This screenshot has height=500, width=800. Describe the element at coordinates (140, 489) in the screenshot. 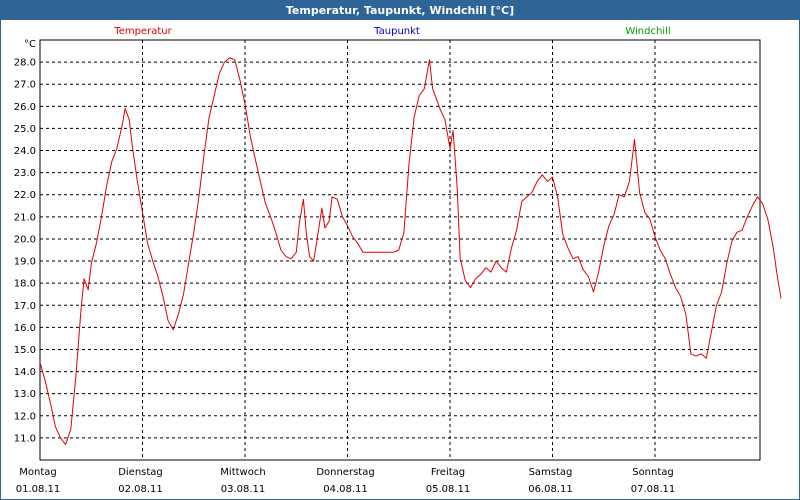

I see `x-tick-date-label: 02.08.11` at that location.